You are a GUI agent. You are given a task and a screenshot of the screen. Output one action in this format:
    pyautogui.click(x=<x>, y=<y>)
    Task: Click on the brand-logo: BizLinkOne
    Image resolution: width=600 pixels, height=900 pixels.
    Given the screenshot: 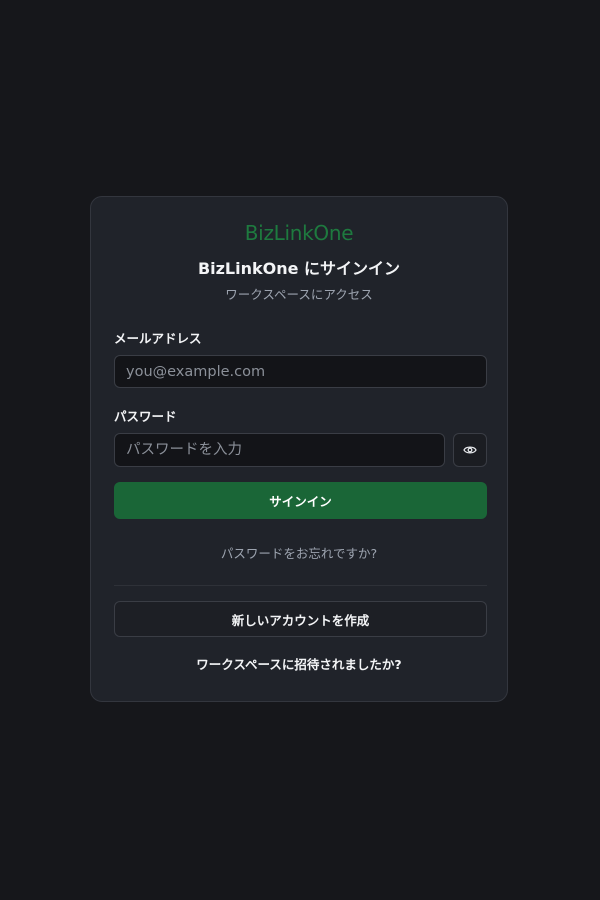 What is the action you would take?
    pyautogui.click(x=299, y=233)
    